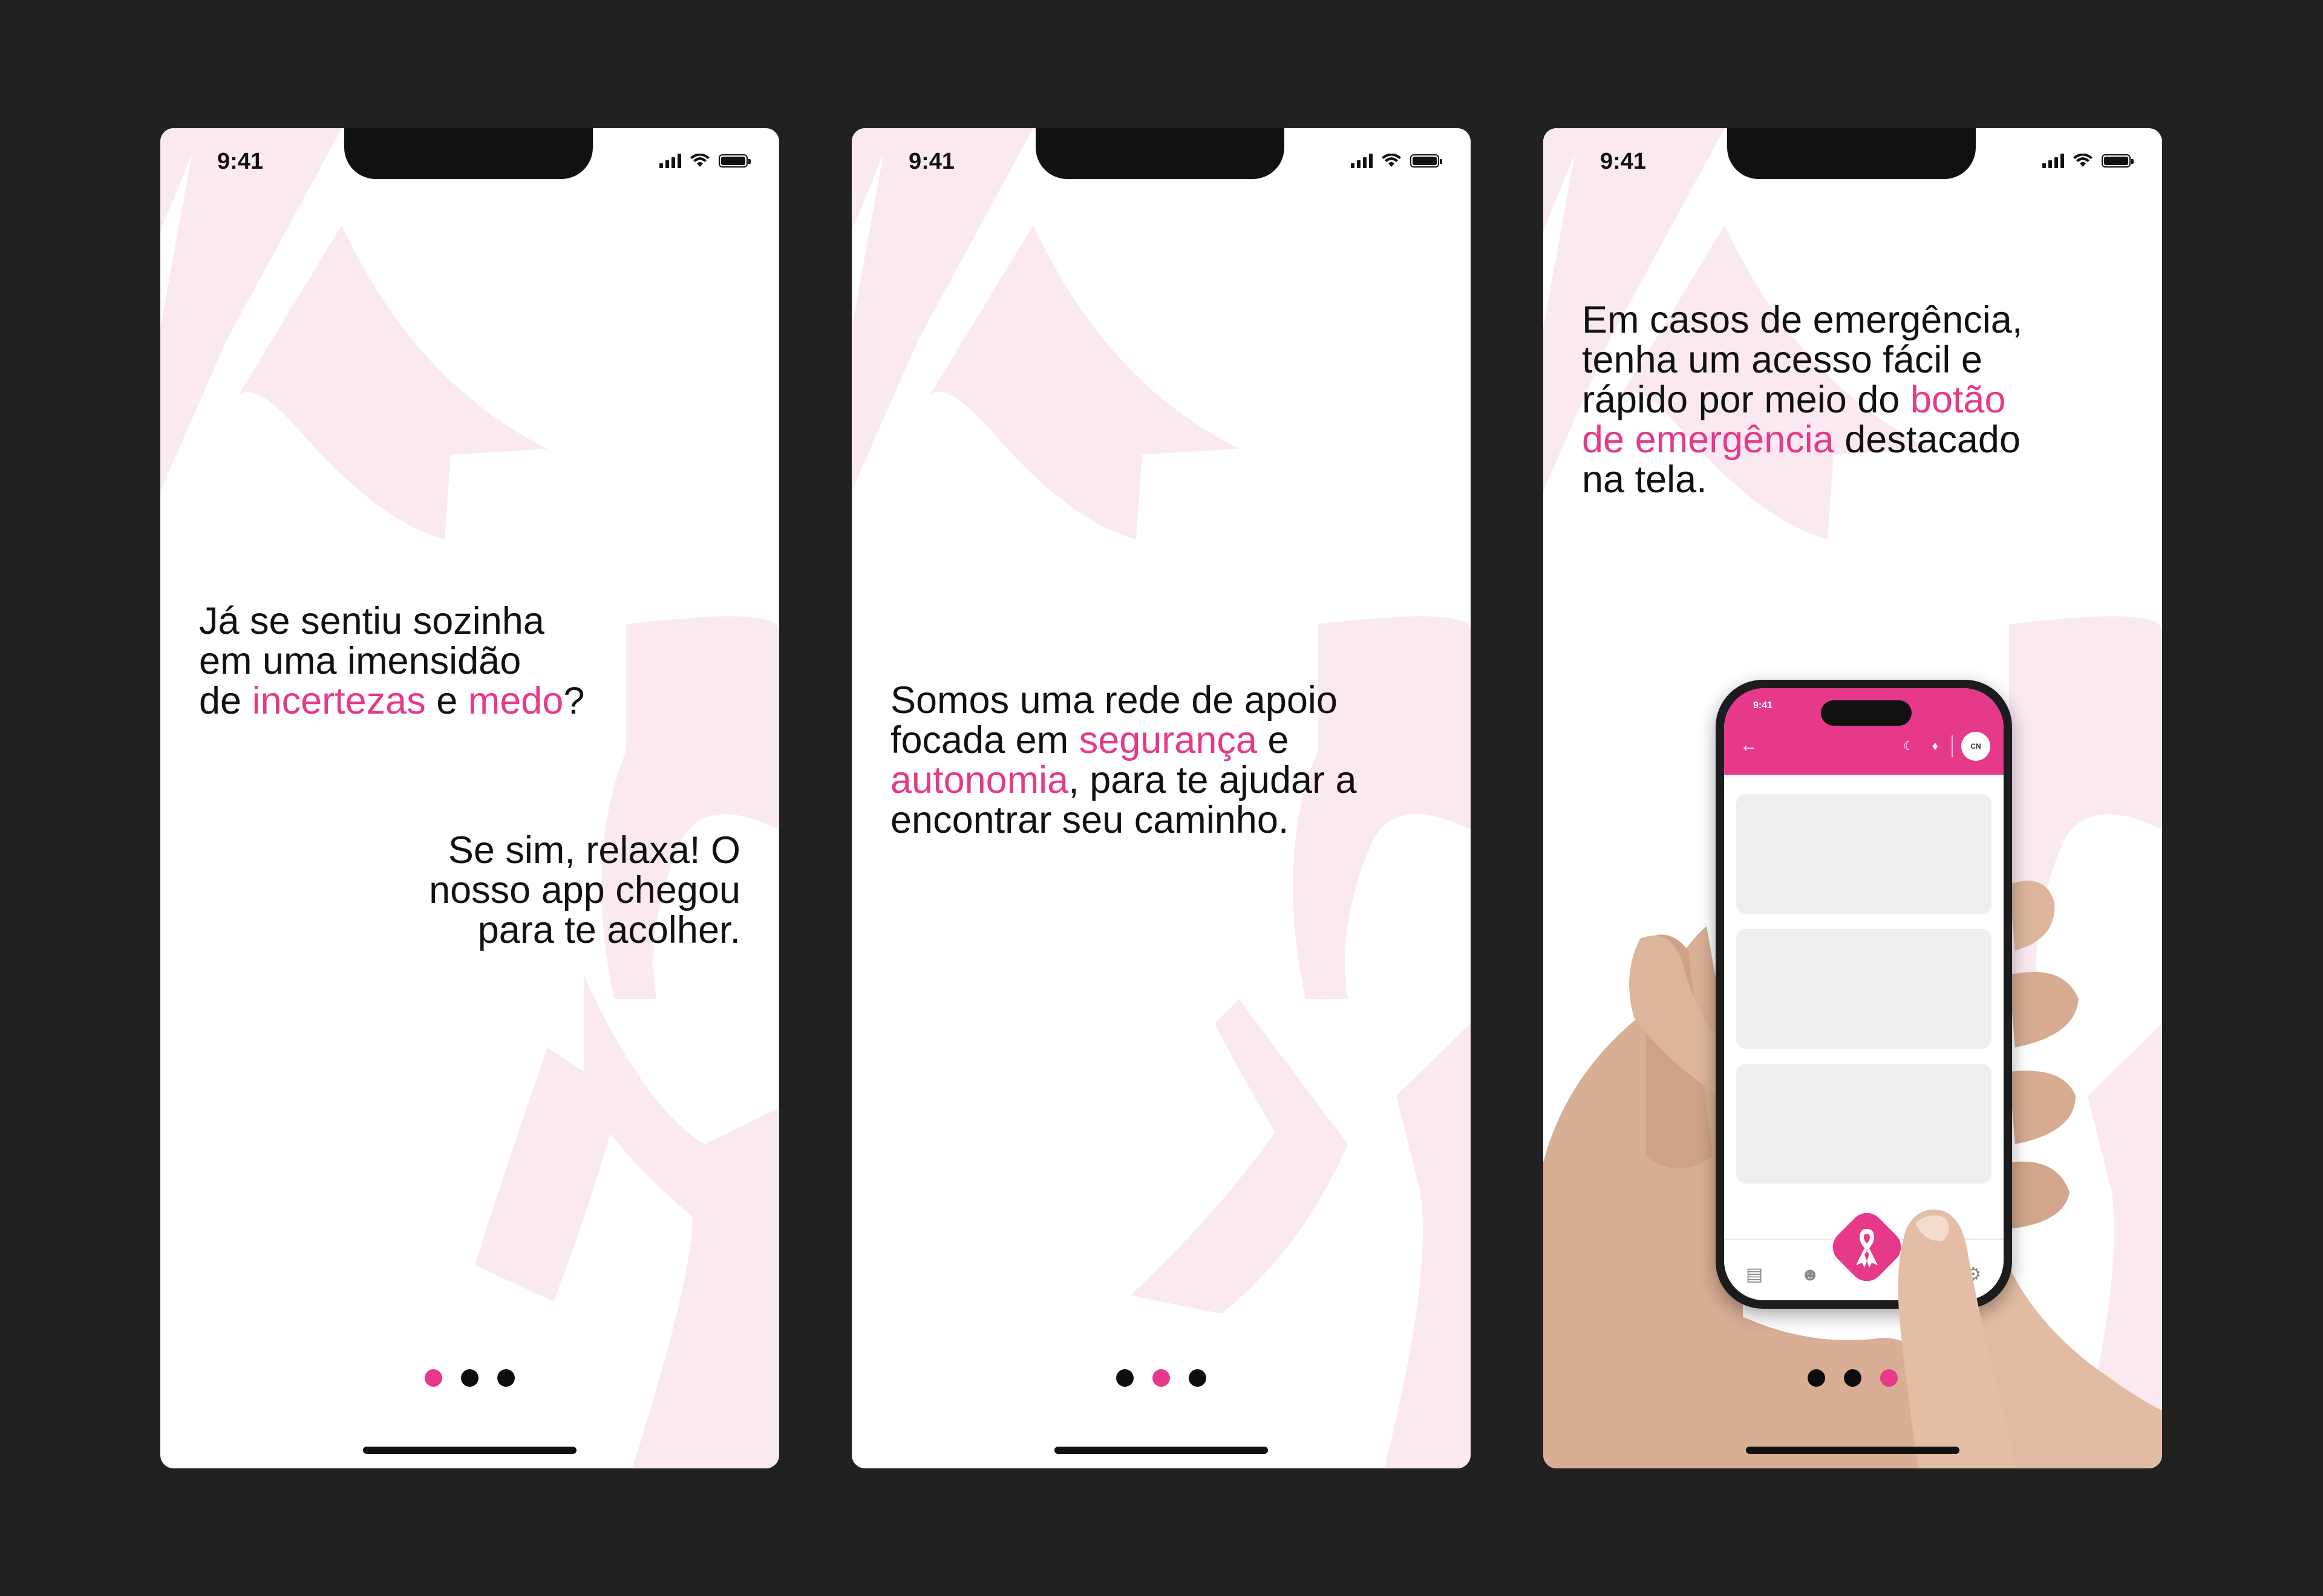 The image size is (2323, 1596). What do you see at coordinates (608, 930) in the screenshot?
I see `reassurance-line-3: para te acolher.` at bounding box center [608, 930].